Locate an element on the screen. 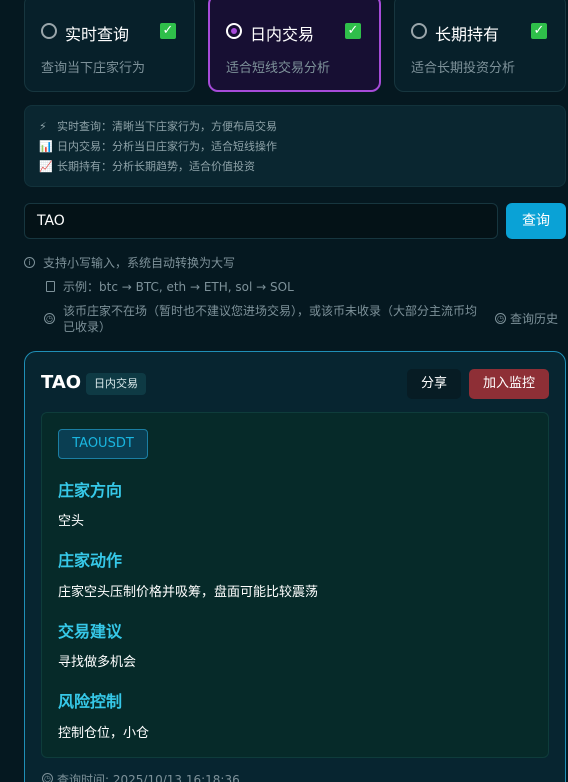 This screenshot has width=568, height=782. lowercase-hint: 支持小写输入，系统自动转换为大写 is located at coordinates (139, 263).